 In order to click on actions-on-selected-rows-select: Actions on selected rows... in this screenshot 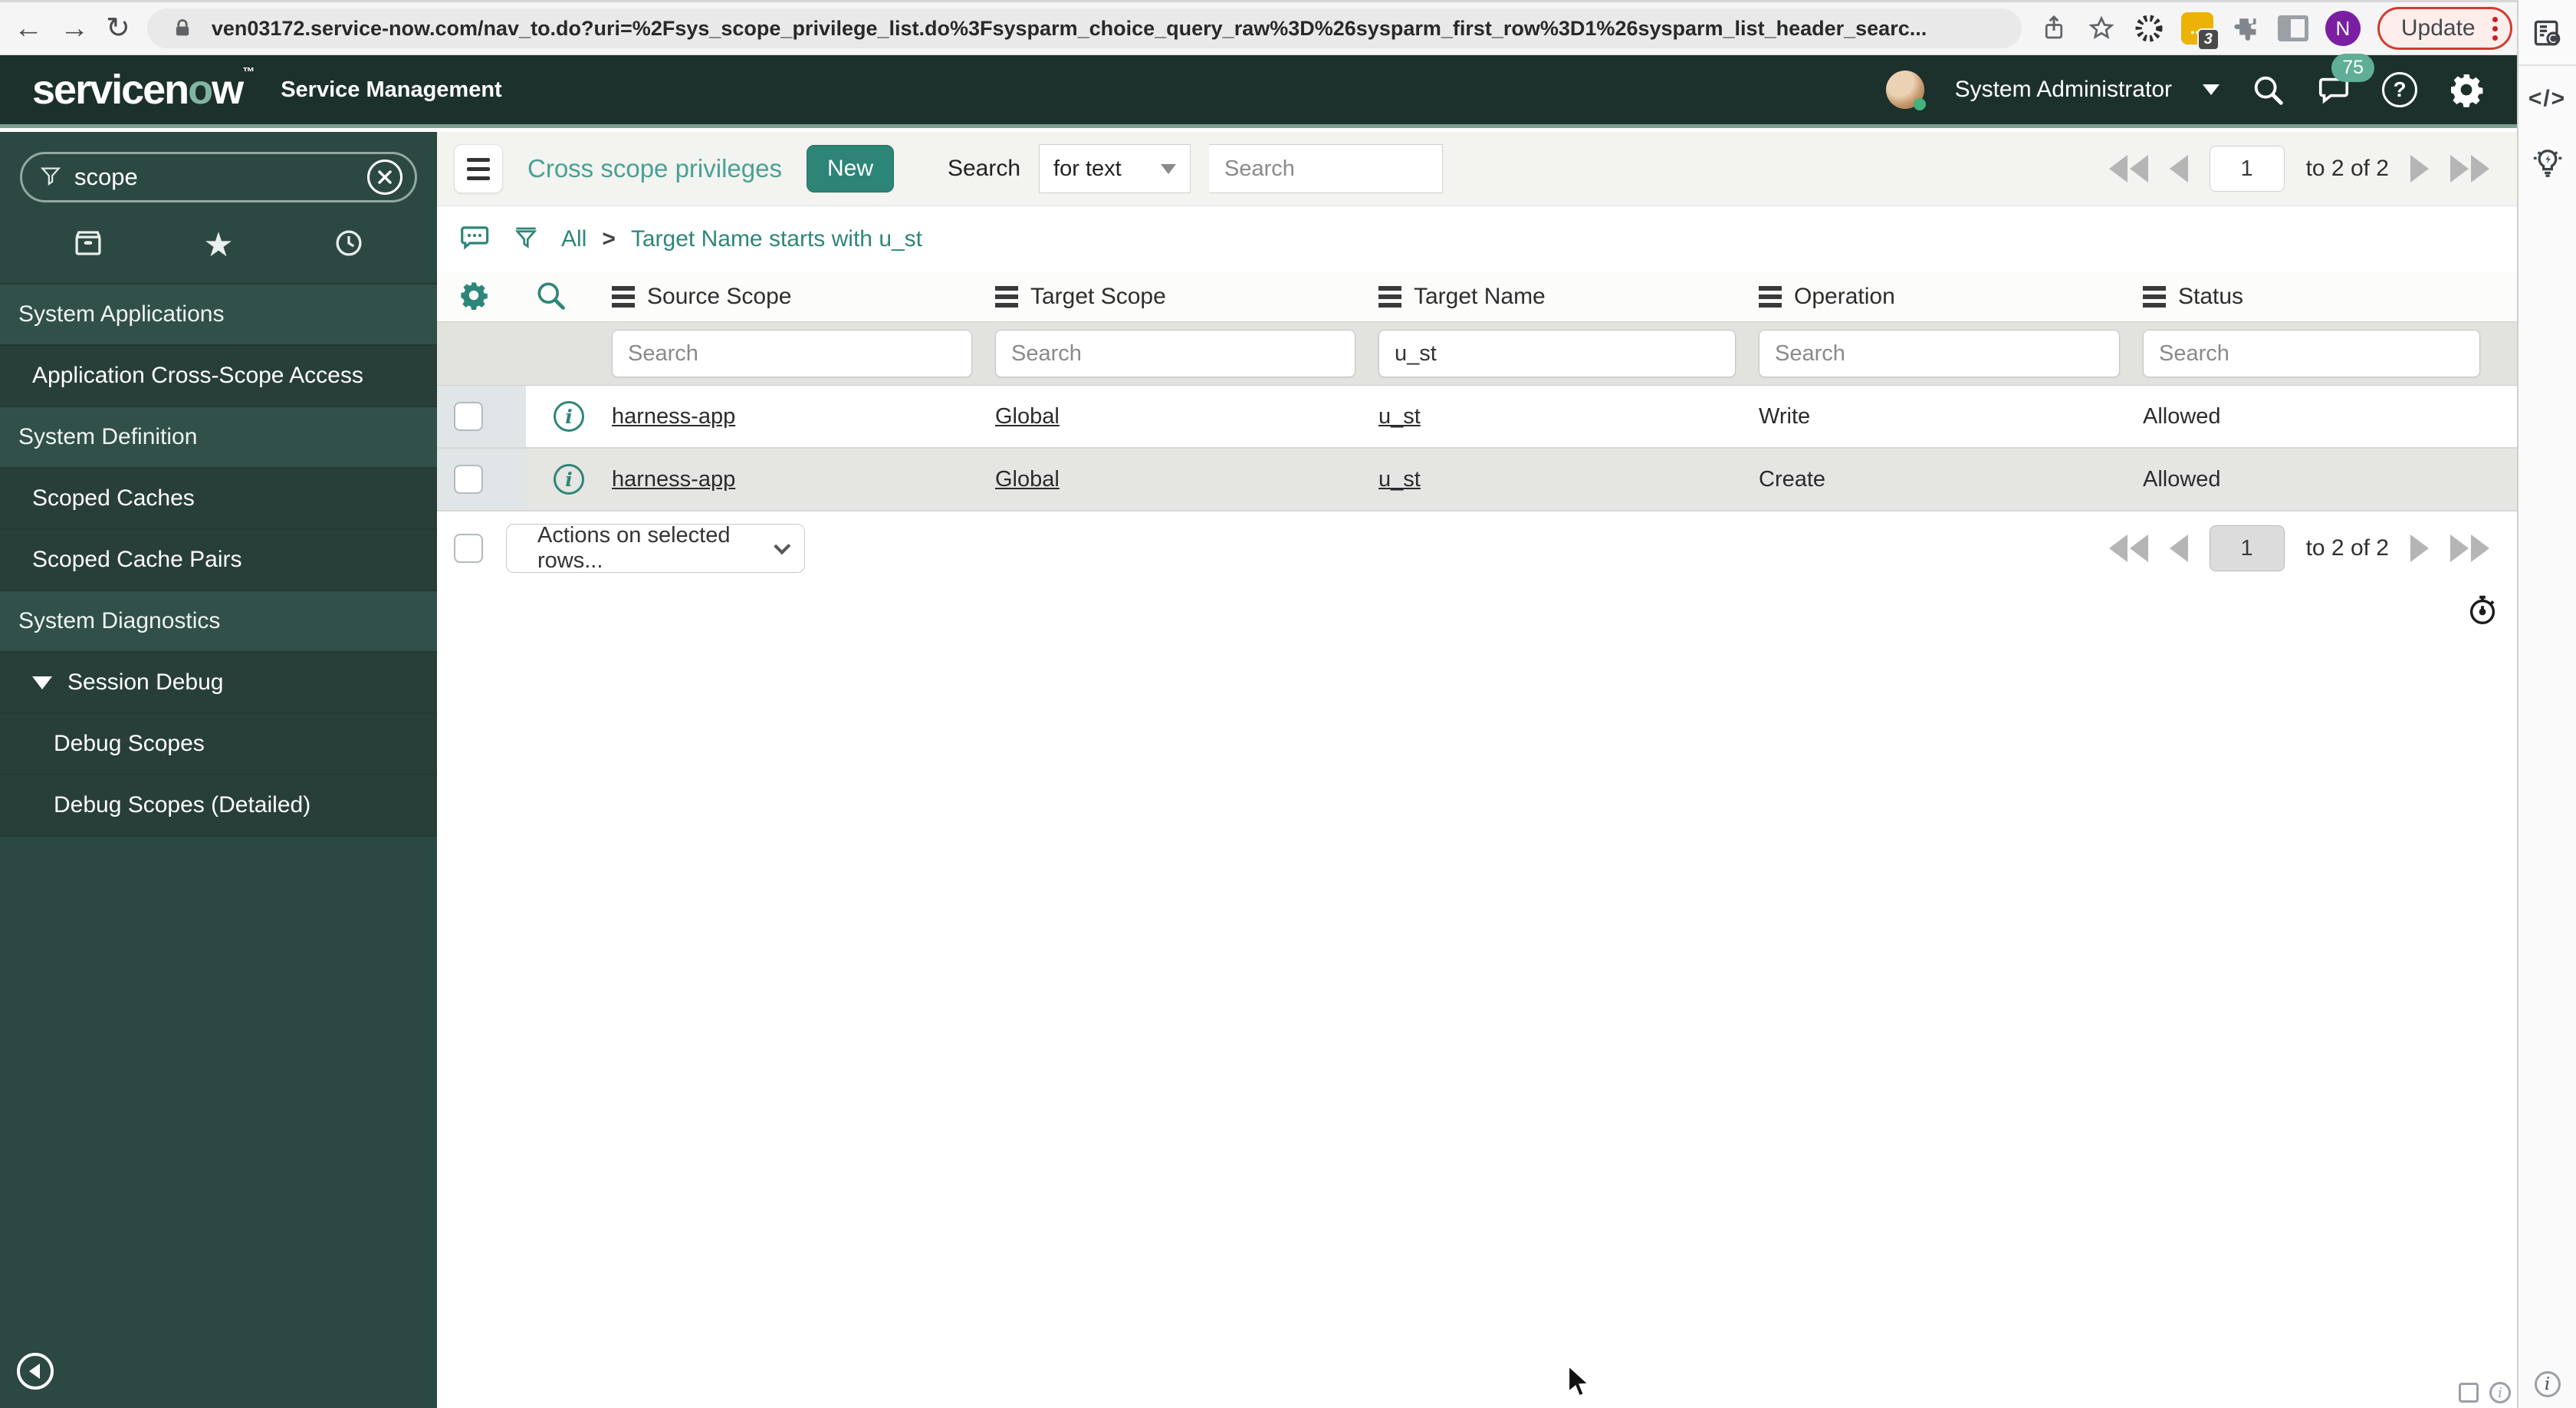, I will do `click(655, 548)`.